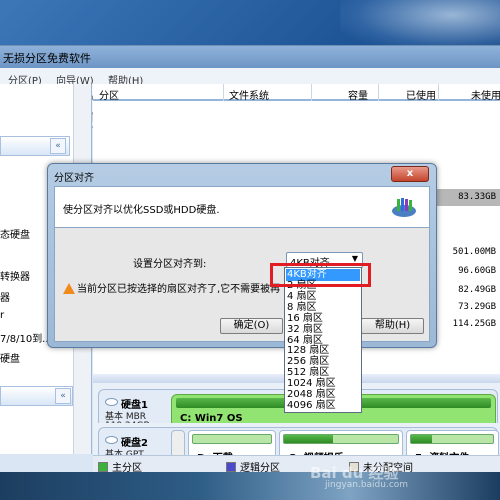  I want to click on dropdown-option: 32 扇区, so click(323, 330).